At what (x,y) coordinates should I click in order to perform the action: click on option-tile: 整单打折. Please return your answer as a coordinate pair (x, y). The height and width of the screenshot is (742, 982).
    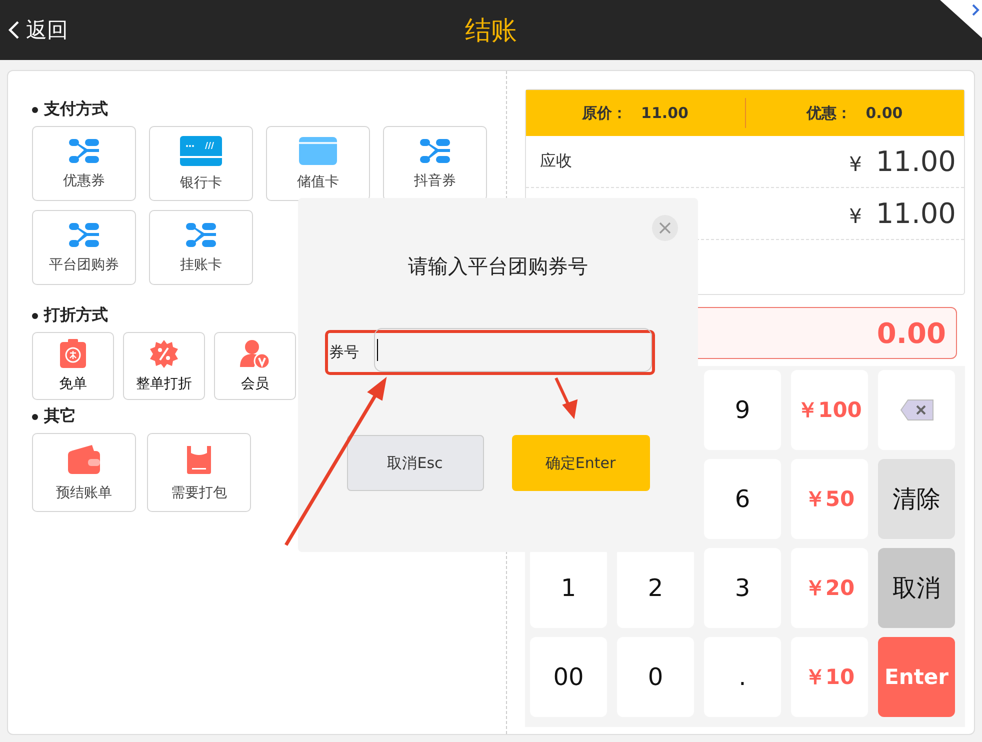
    Looking at the image, I should click on (164, 366).